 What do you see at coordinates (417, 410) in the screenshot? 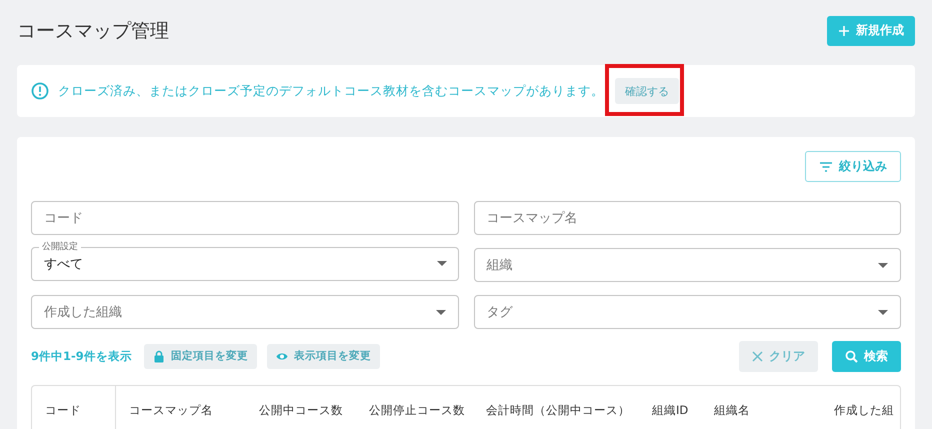
I see `column-header: 公開停止コース数` at bounding box center [417, 410].